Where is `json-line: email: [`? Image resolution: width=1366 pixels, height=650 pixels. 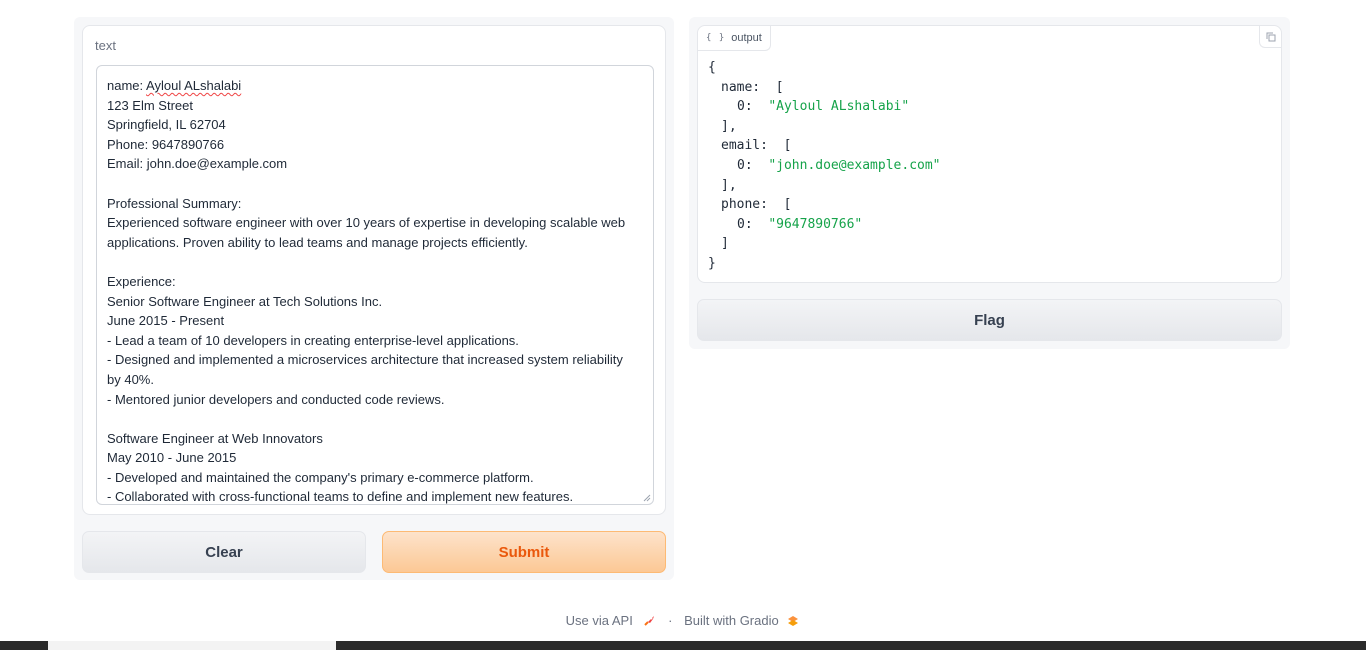 json-line: email: [ is located at coordinates (989, 146).